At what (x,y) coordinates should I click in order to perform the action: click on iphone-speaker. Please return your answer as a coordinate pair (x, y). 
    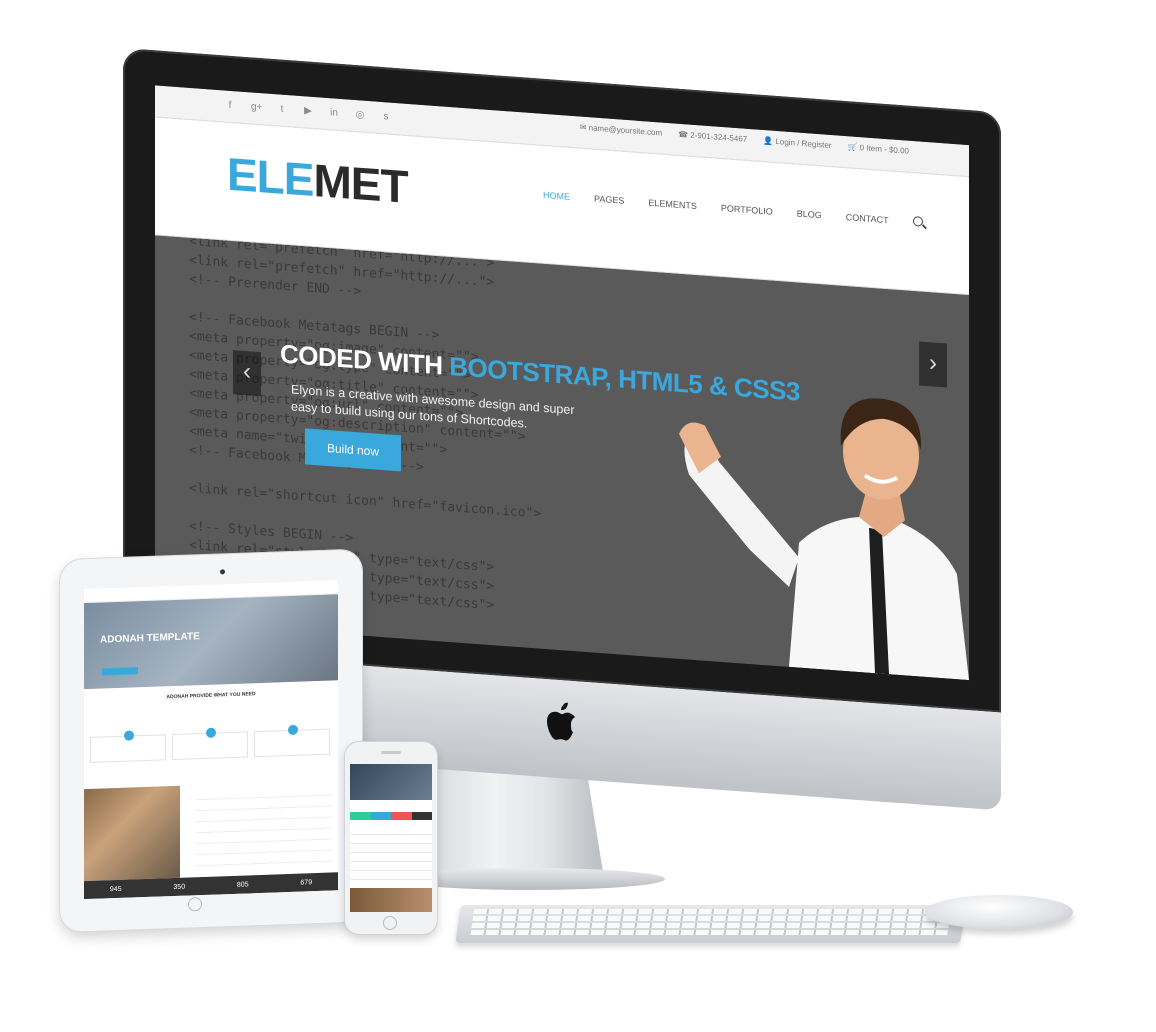
    Looking at the image, I should click on (391, 752).